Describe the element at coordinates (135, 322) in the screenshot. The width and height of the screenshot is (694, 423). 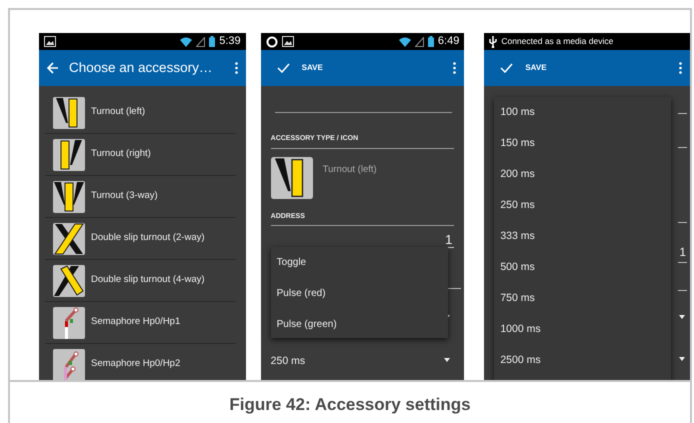
I see `list-item: Semaphore Hp0/Hp1` at that location.